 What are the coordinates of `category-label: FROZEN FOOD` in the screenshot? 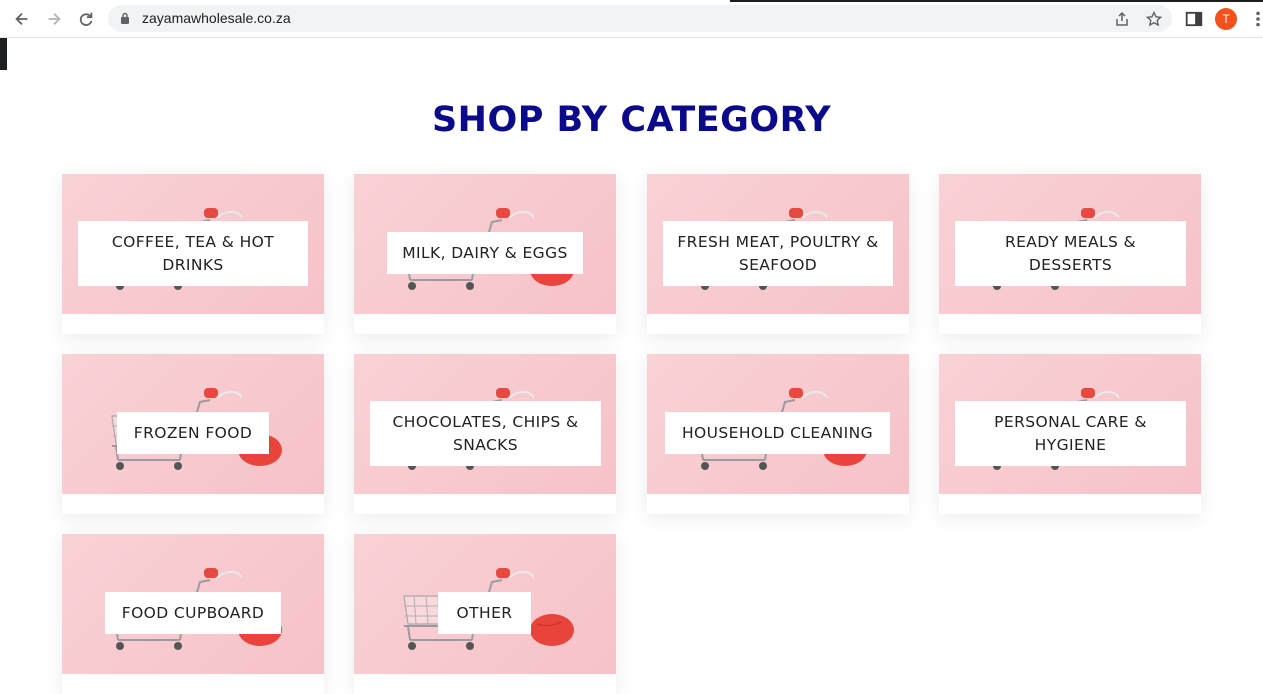 It's located at (193, 433).